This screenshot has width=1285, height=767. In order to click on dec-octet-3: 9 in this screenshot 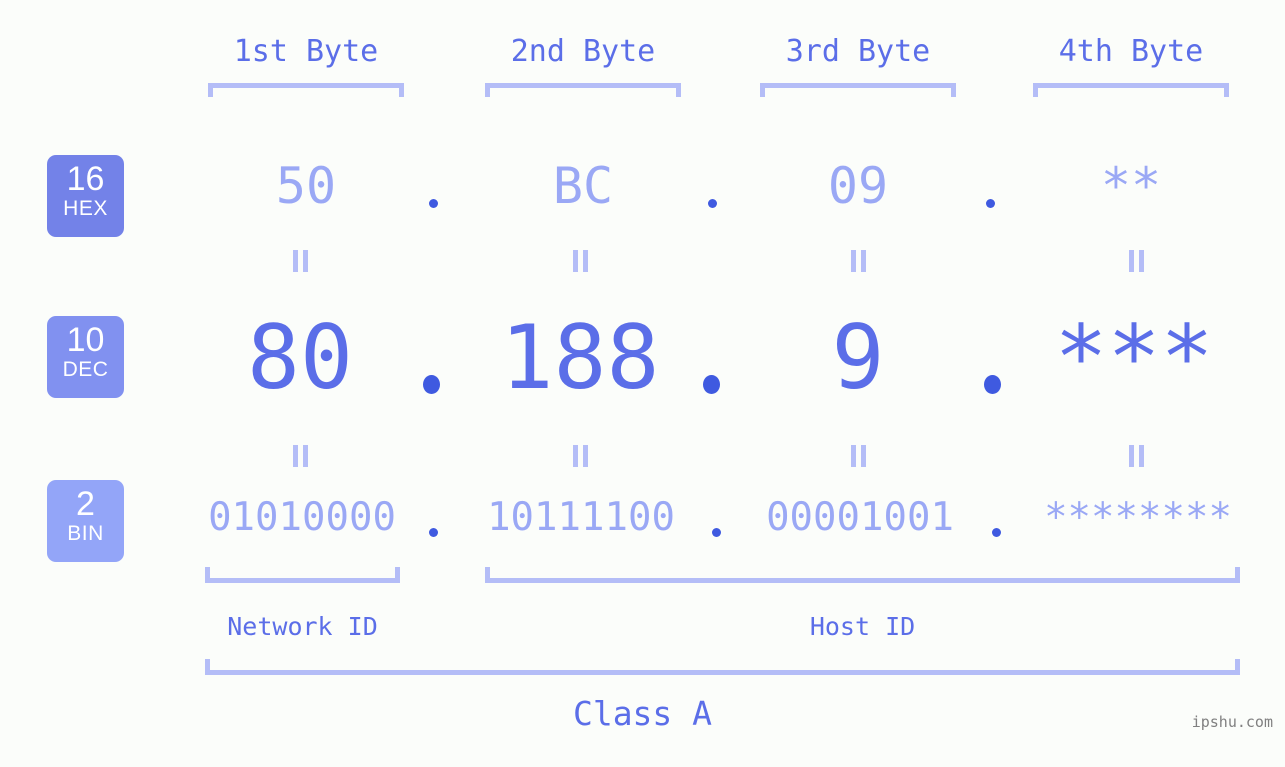, I will do `click(858, 357)`.